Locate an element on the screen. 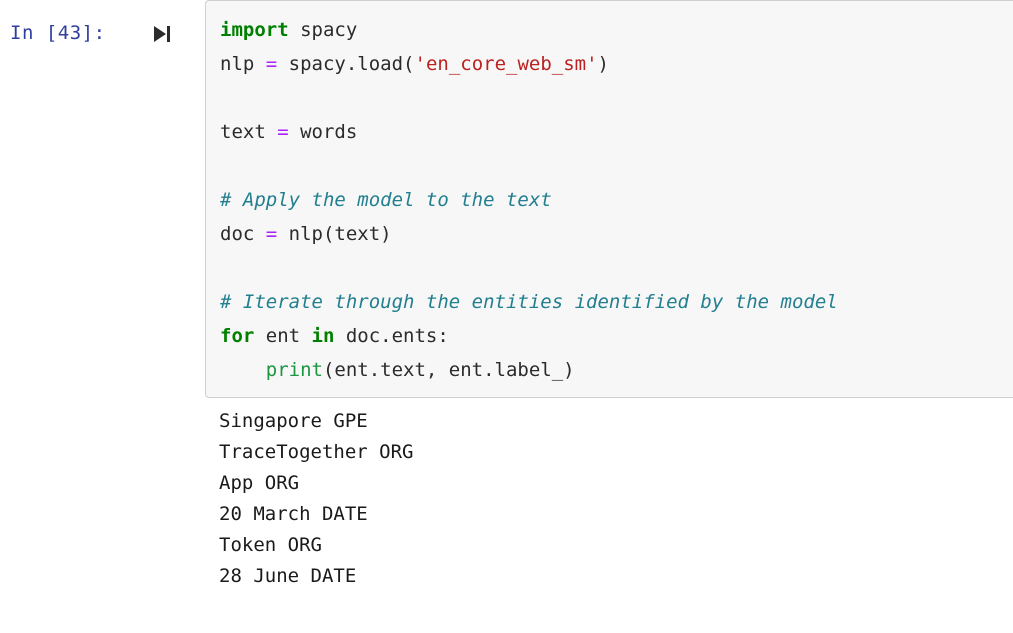  run-cell-icon is located at coordinates (162, 34).